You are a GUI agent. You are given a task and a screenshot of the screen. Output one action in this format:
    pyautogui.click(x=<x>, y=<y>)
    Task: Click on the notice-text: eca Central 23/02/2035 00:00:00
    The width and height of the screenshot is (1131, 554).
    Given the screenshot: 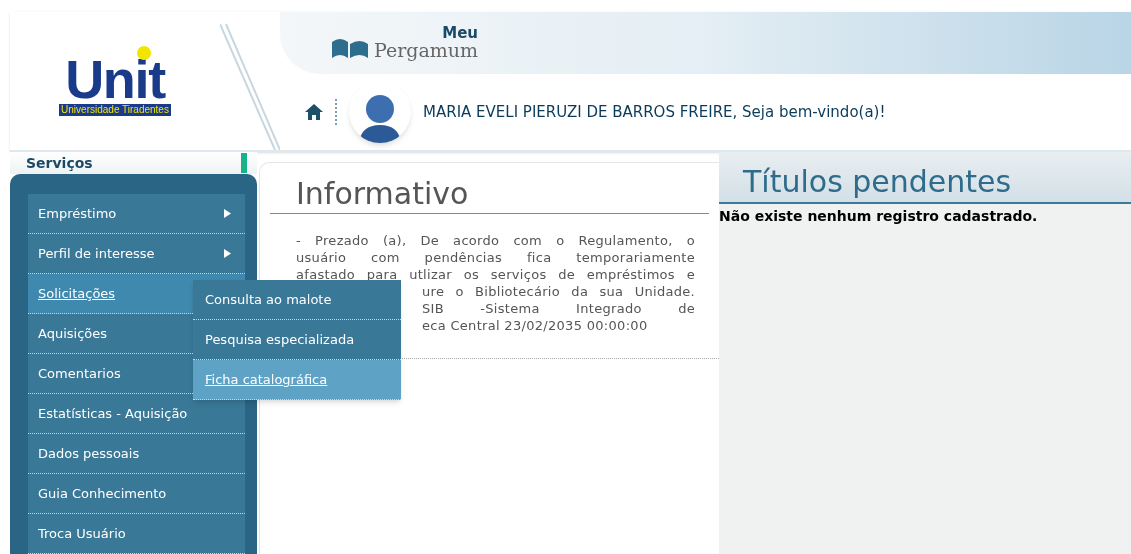 What is the action you would take?
    pyautogui.click(x=535, y=325)
    